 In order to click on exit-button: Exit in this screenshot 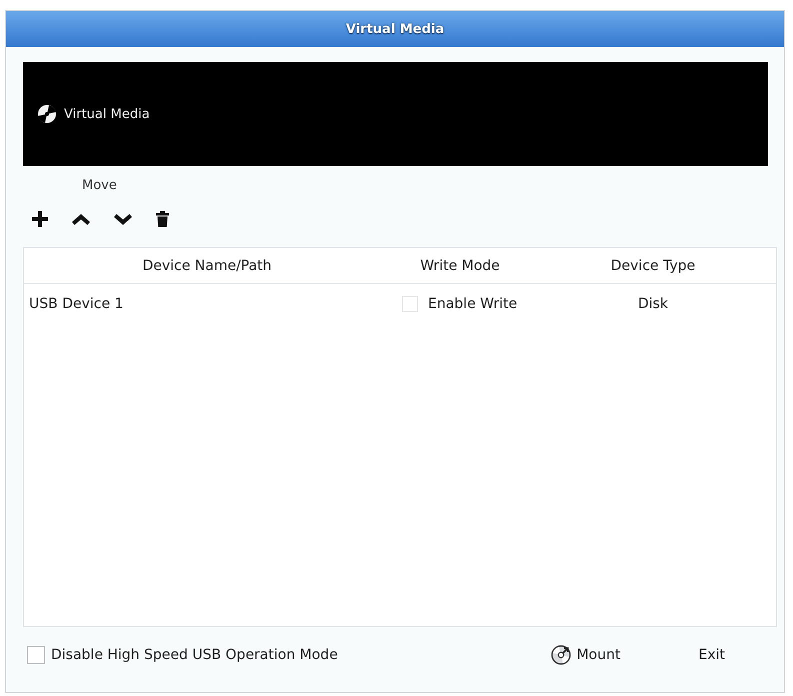, I will do `click(711, 655)`.